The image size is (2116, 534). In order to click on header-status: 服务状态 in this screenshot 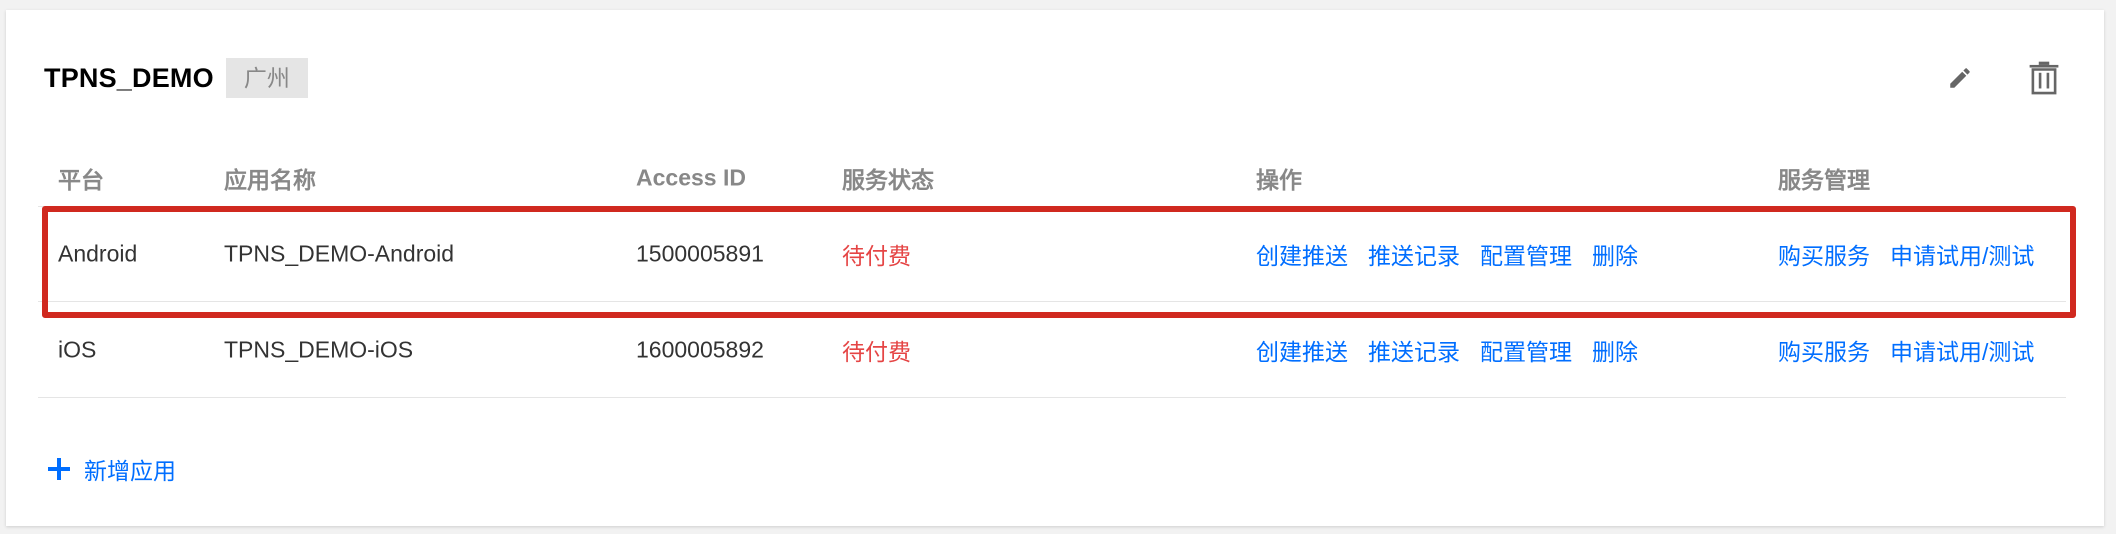, I will do `click(888, 180)`.